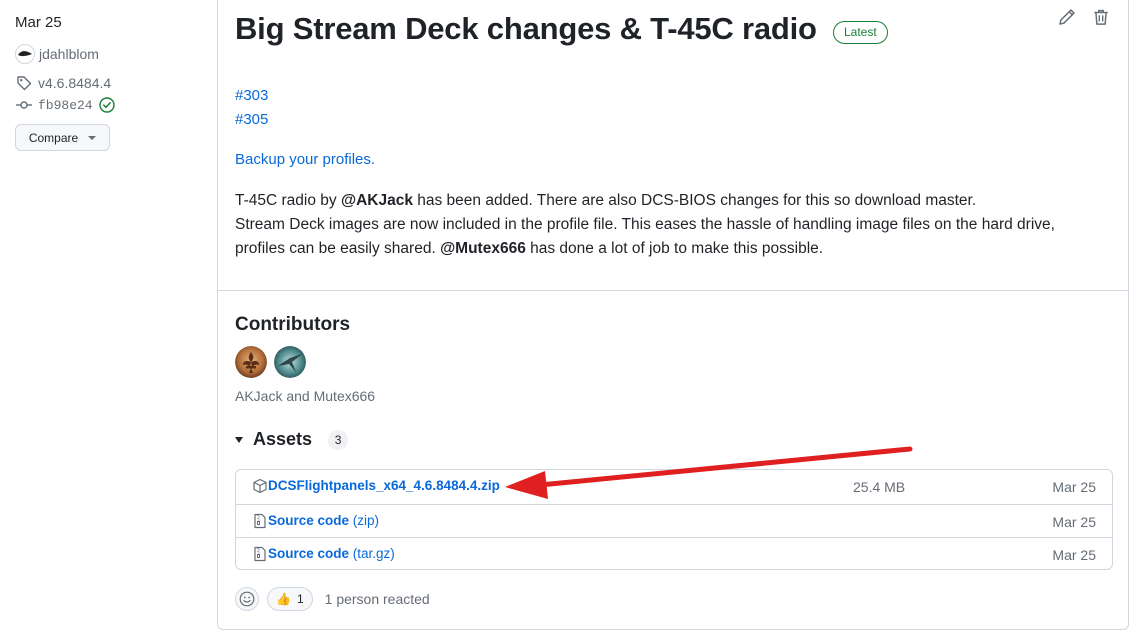 The height and width of the screenshot is (636, 1130). I want to click on reaction-summary: 1 person reacted, so click(377, 599).